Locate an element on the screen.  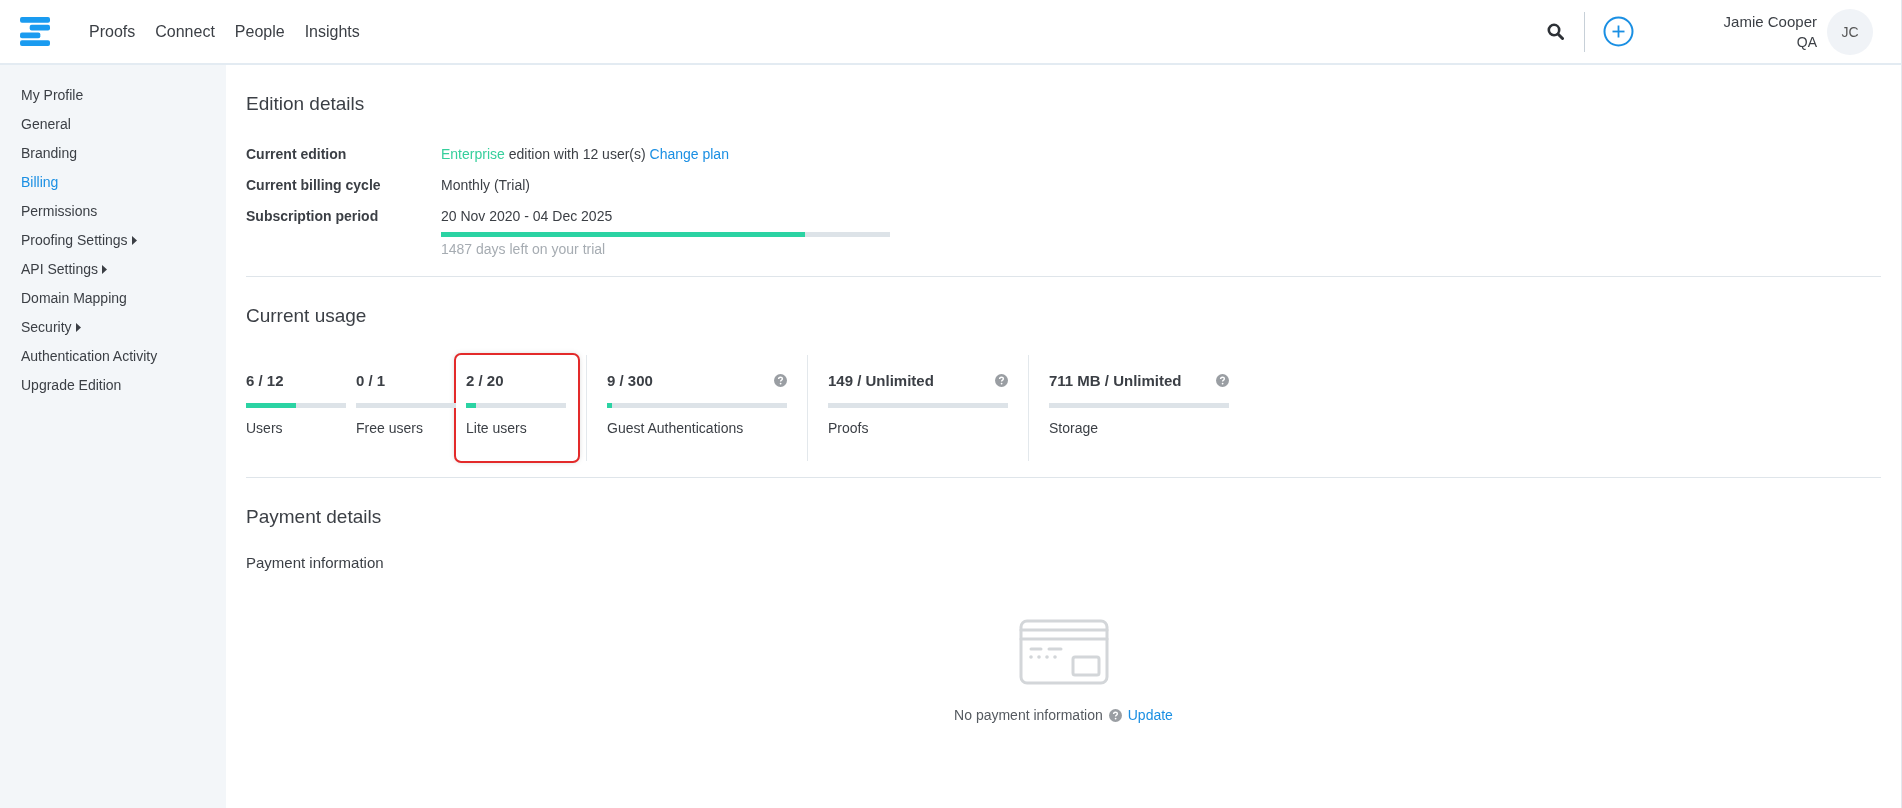
sidebar-item: Proofing Settings is located at coordinates (113, 240).